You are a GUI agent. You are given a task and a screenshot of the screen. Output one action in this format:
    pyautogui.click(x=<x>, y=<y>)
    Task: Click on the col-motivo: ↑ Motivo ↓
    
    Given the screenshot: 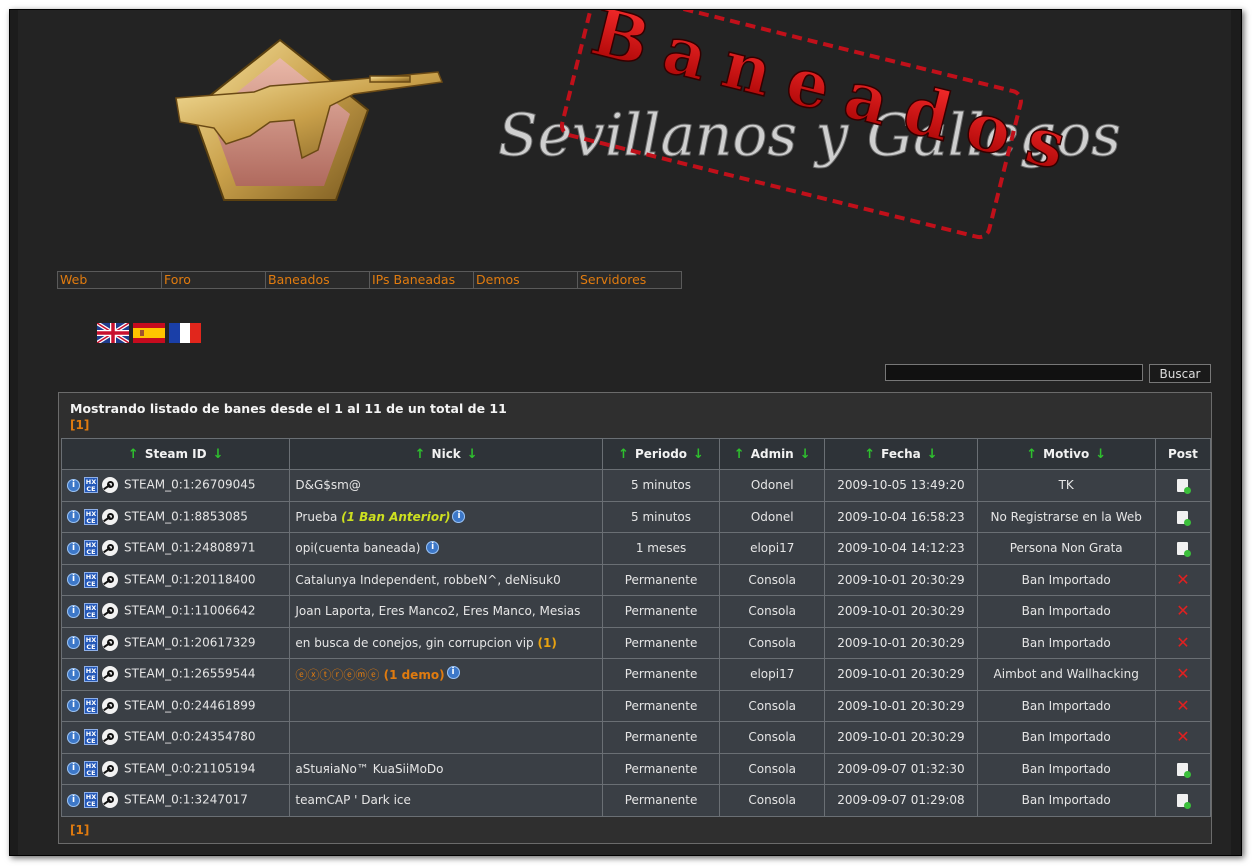 What is the action you would take?
    pyautogui.click(x=1066, y=454)
    